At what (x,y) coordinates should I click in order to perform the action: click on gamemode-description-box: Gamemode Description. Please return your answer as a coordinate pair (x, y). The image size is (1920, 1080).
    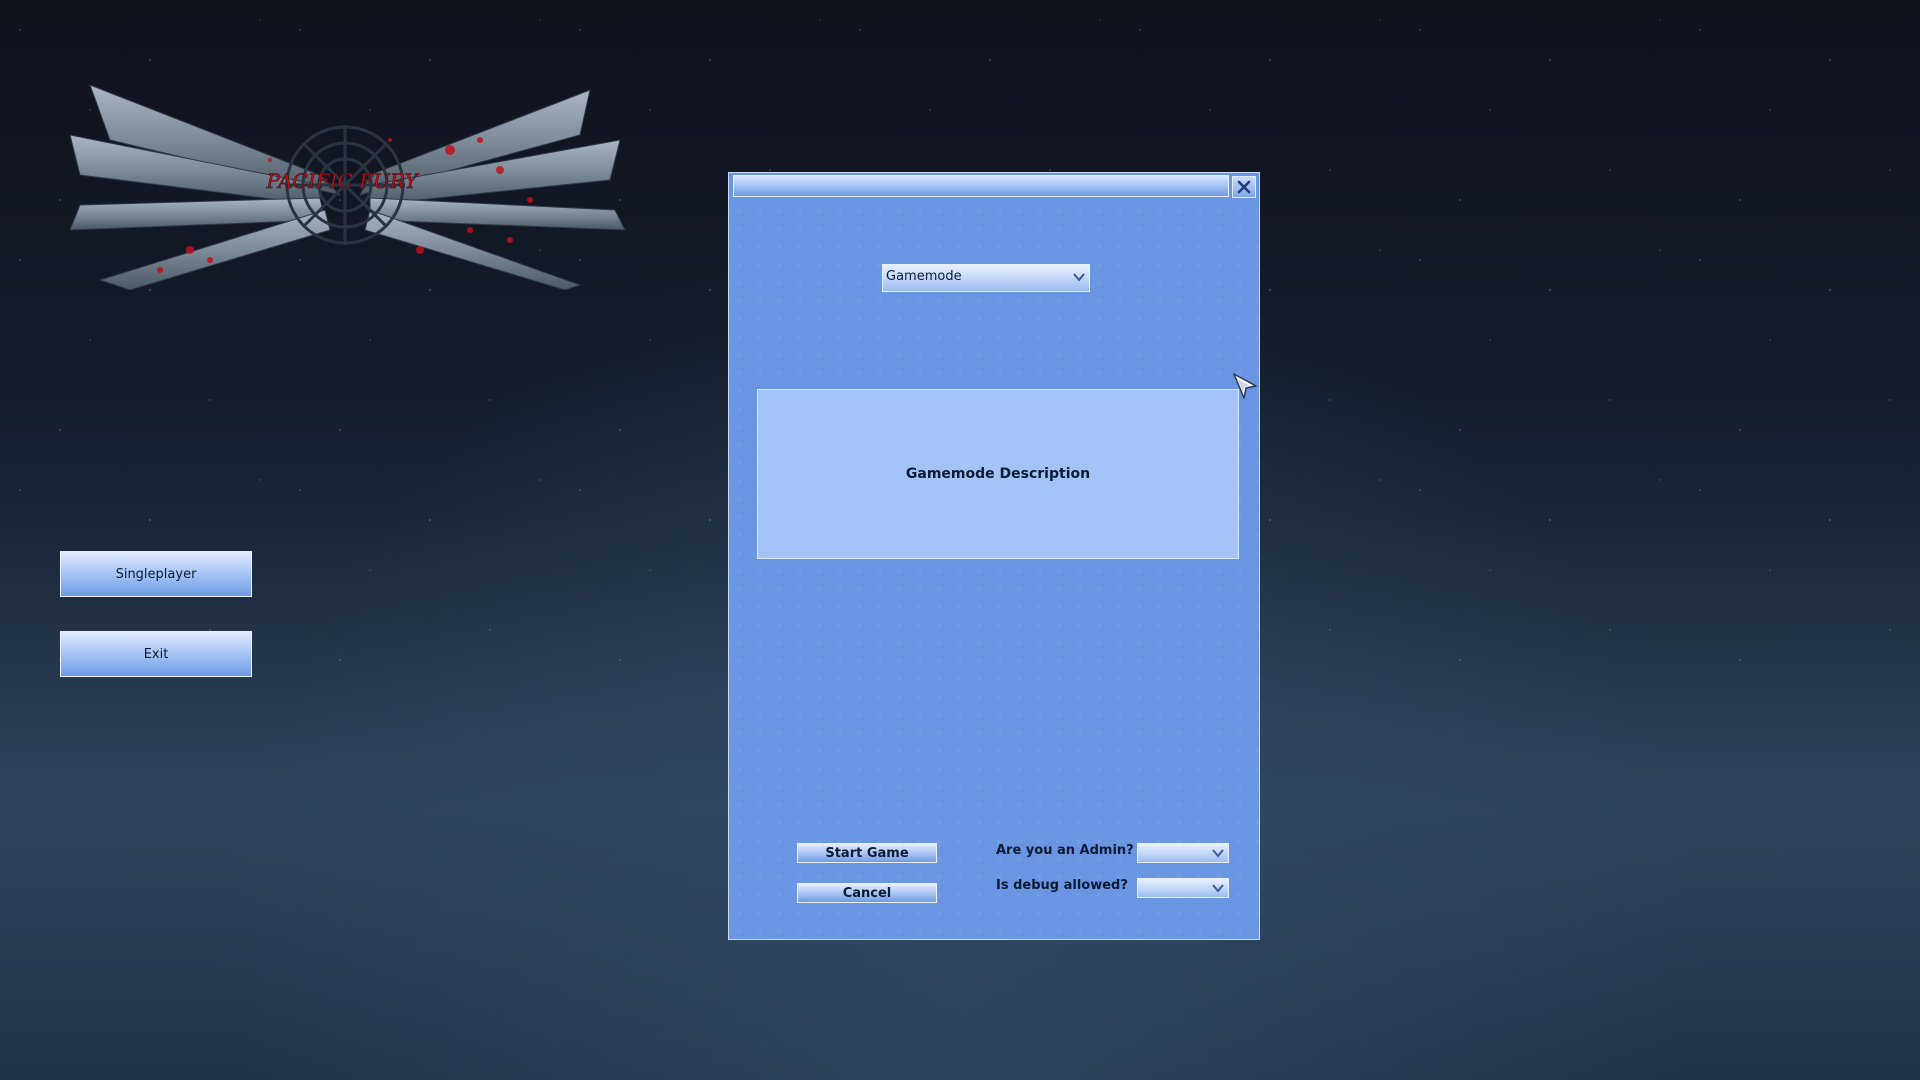
    Looking at the image, I should click on (998, 474).